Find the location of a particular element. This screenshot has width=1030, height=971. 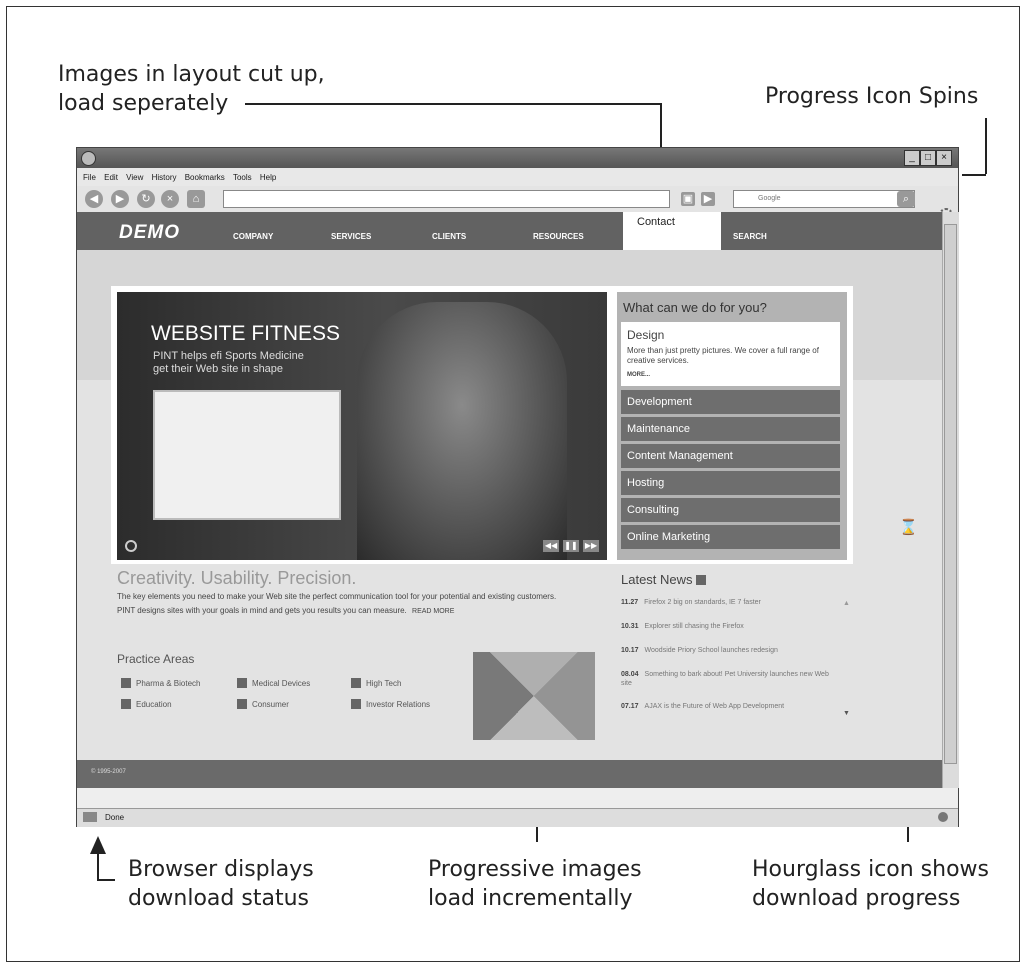

callout-progressive-images: Progressive images load incrementally is located at coordinates (535, 884).